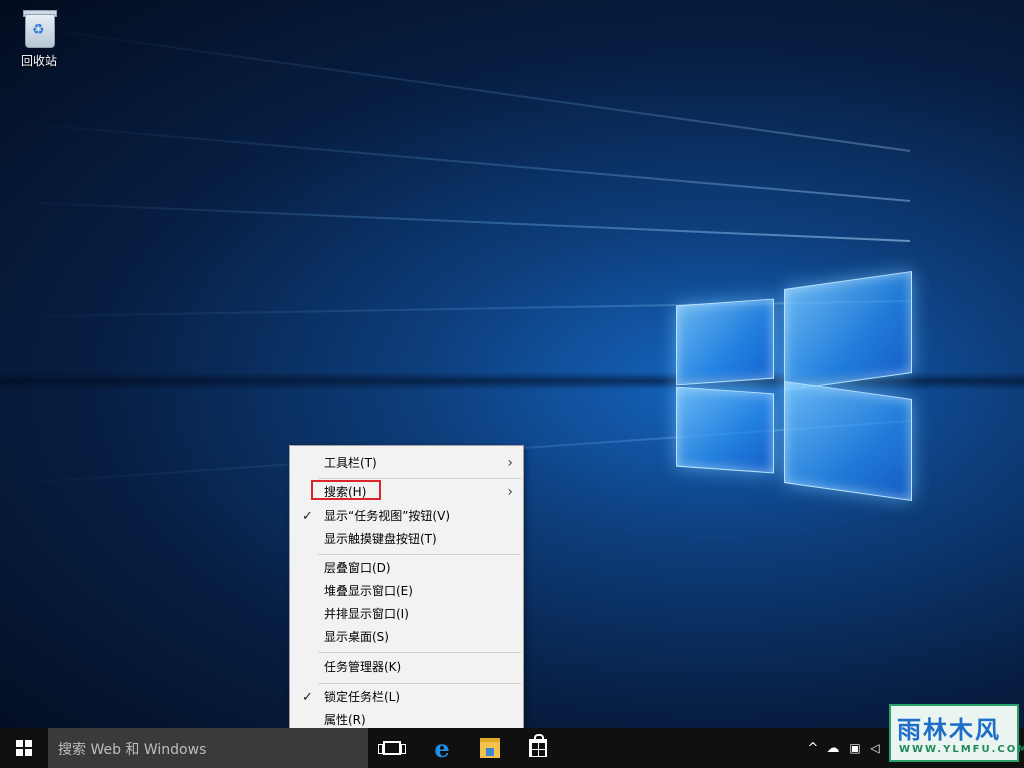 This screenshot has height=768, width=1024. What do you see at coordinates (346, 490) in the screenshot?
I see `highlight-annotation-box` at bounding box center [346, 490].